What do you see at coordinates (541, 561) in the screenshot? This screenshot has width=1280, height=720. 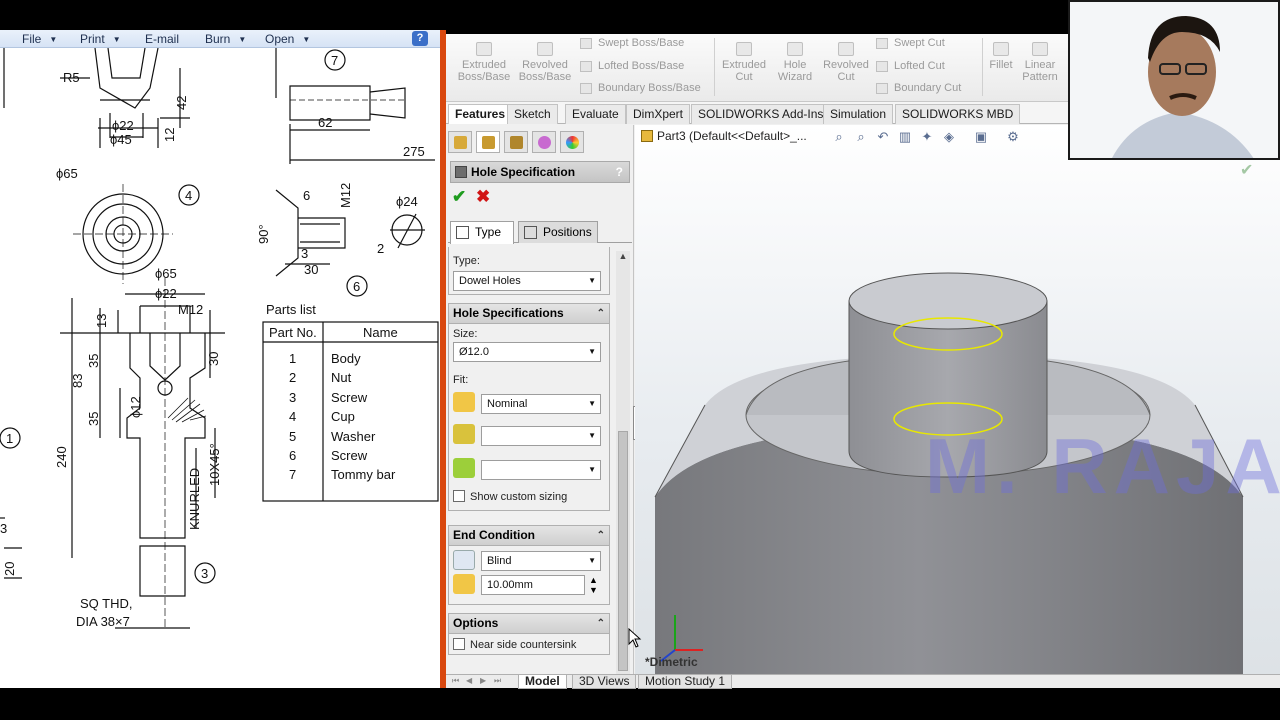 I see `end-condition-dropdown: Blind ▼` at bounding box center [541, 561].